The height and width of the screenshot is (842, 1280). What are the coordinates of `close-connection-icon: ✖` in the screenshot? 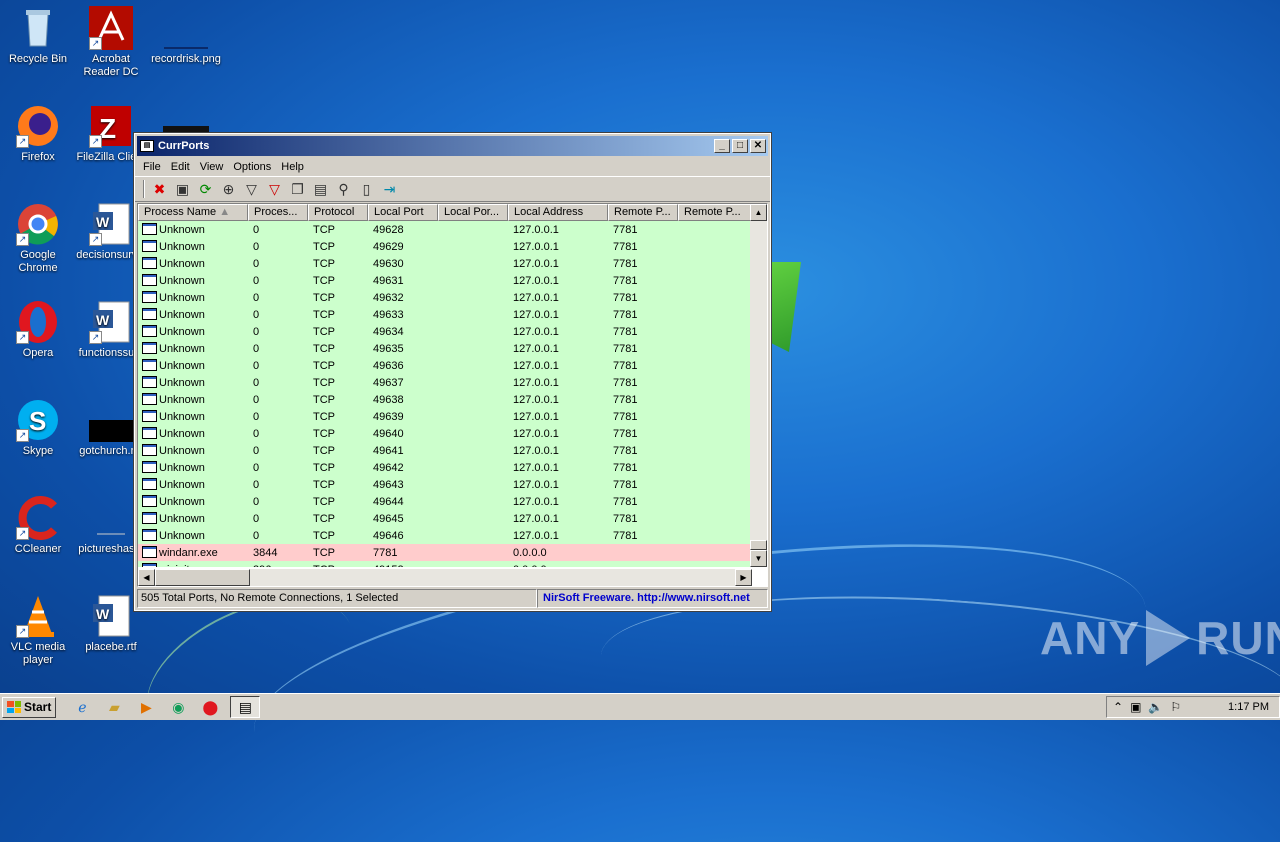 It's located at (159, 189).